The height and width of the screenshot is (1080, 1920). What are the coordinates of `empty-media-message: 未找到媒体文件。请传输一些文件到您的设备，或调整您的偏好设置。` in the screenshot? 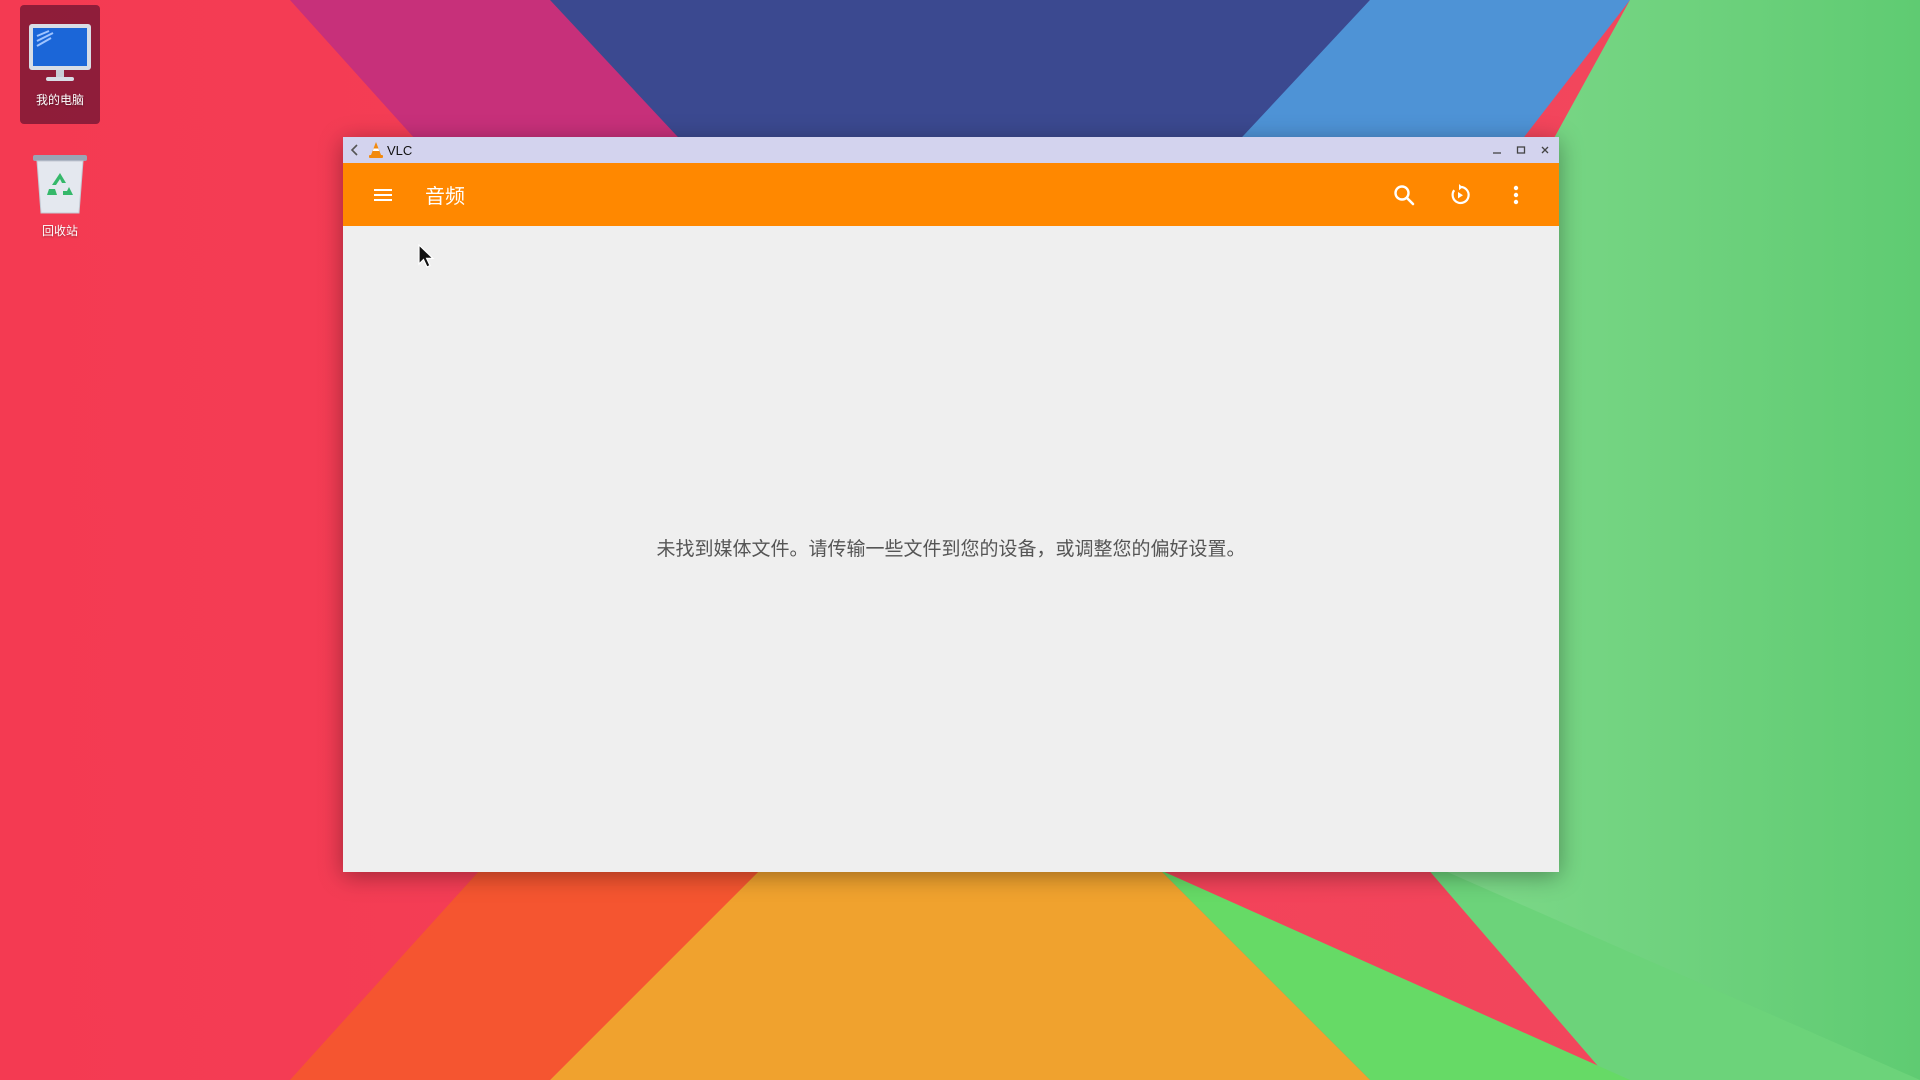 It's located at (951, 549).